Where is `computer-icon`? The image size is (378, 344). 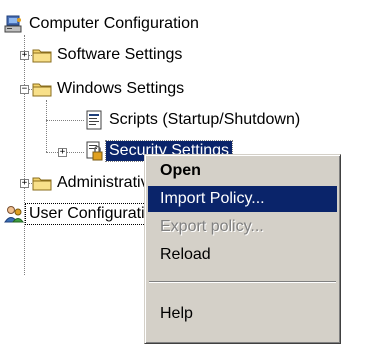 computer-icon is located at coordinates (14, 24).